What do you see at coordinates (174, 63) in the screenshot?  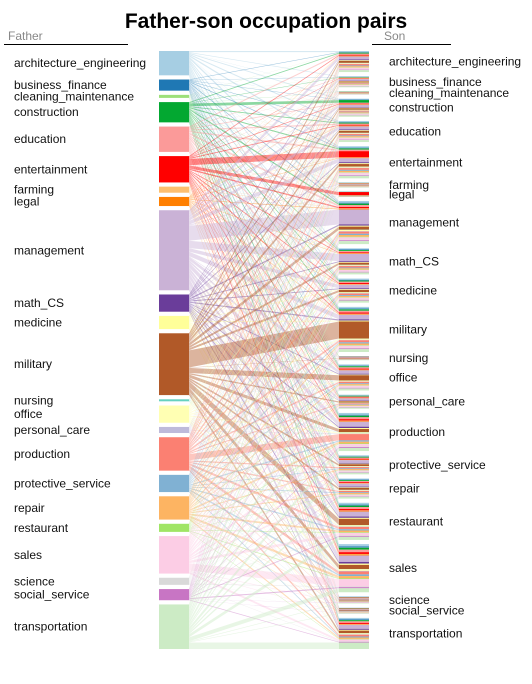 I see `father-bar-architecture_engineering` at bounding box center [174, 63].